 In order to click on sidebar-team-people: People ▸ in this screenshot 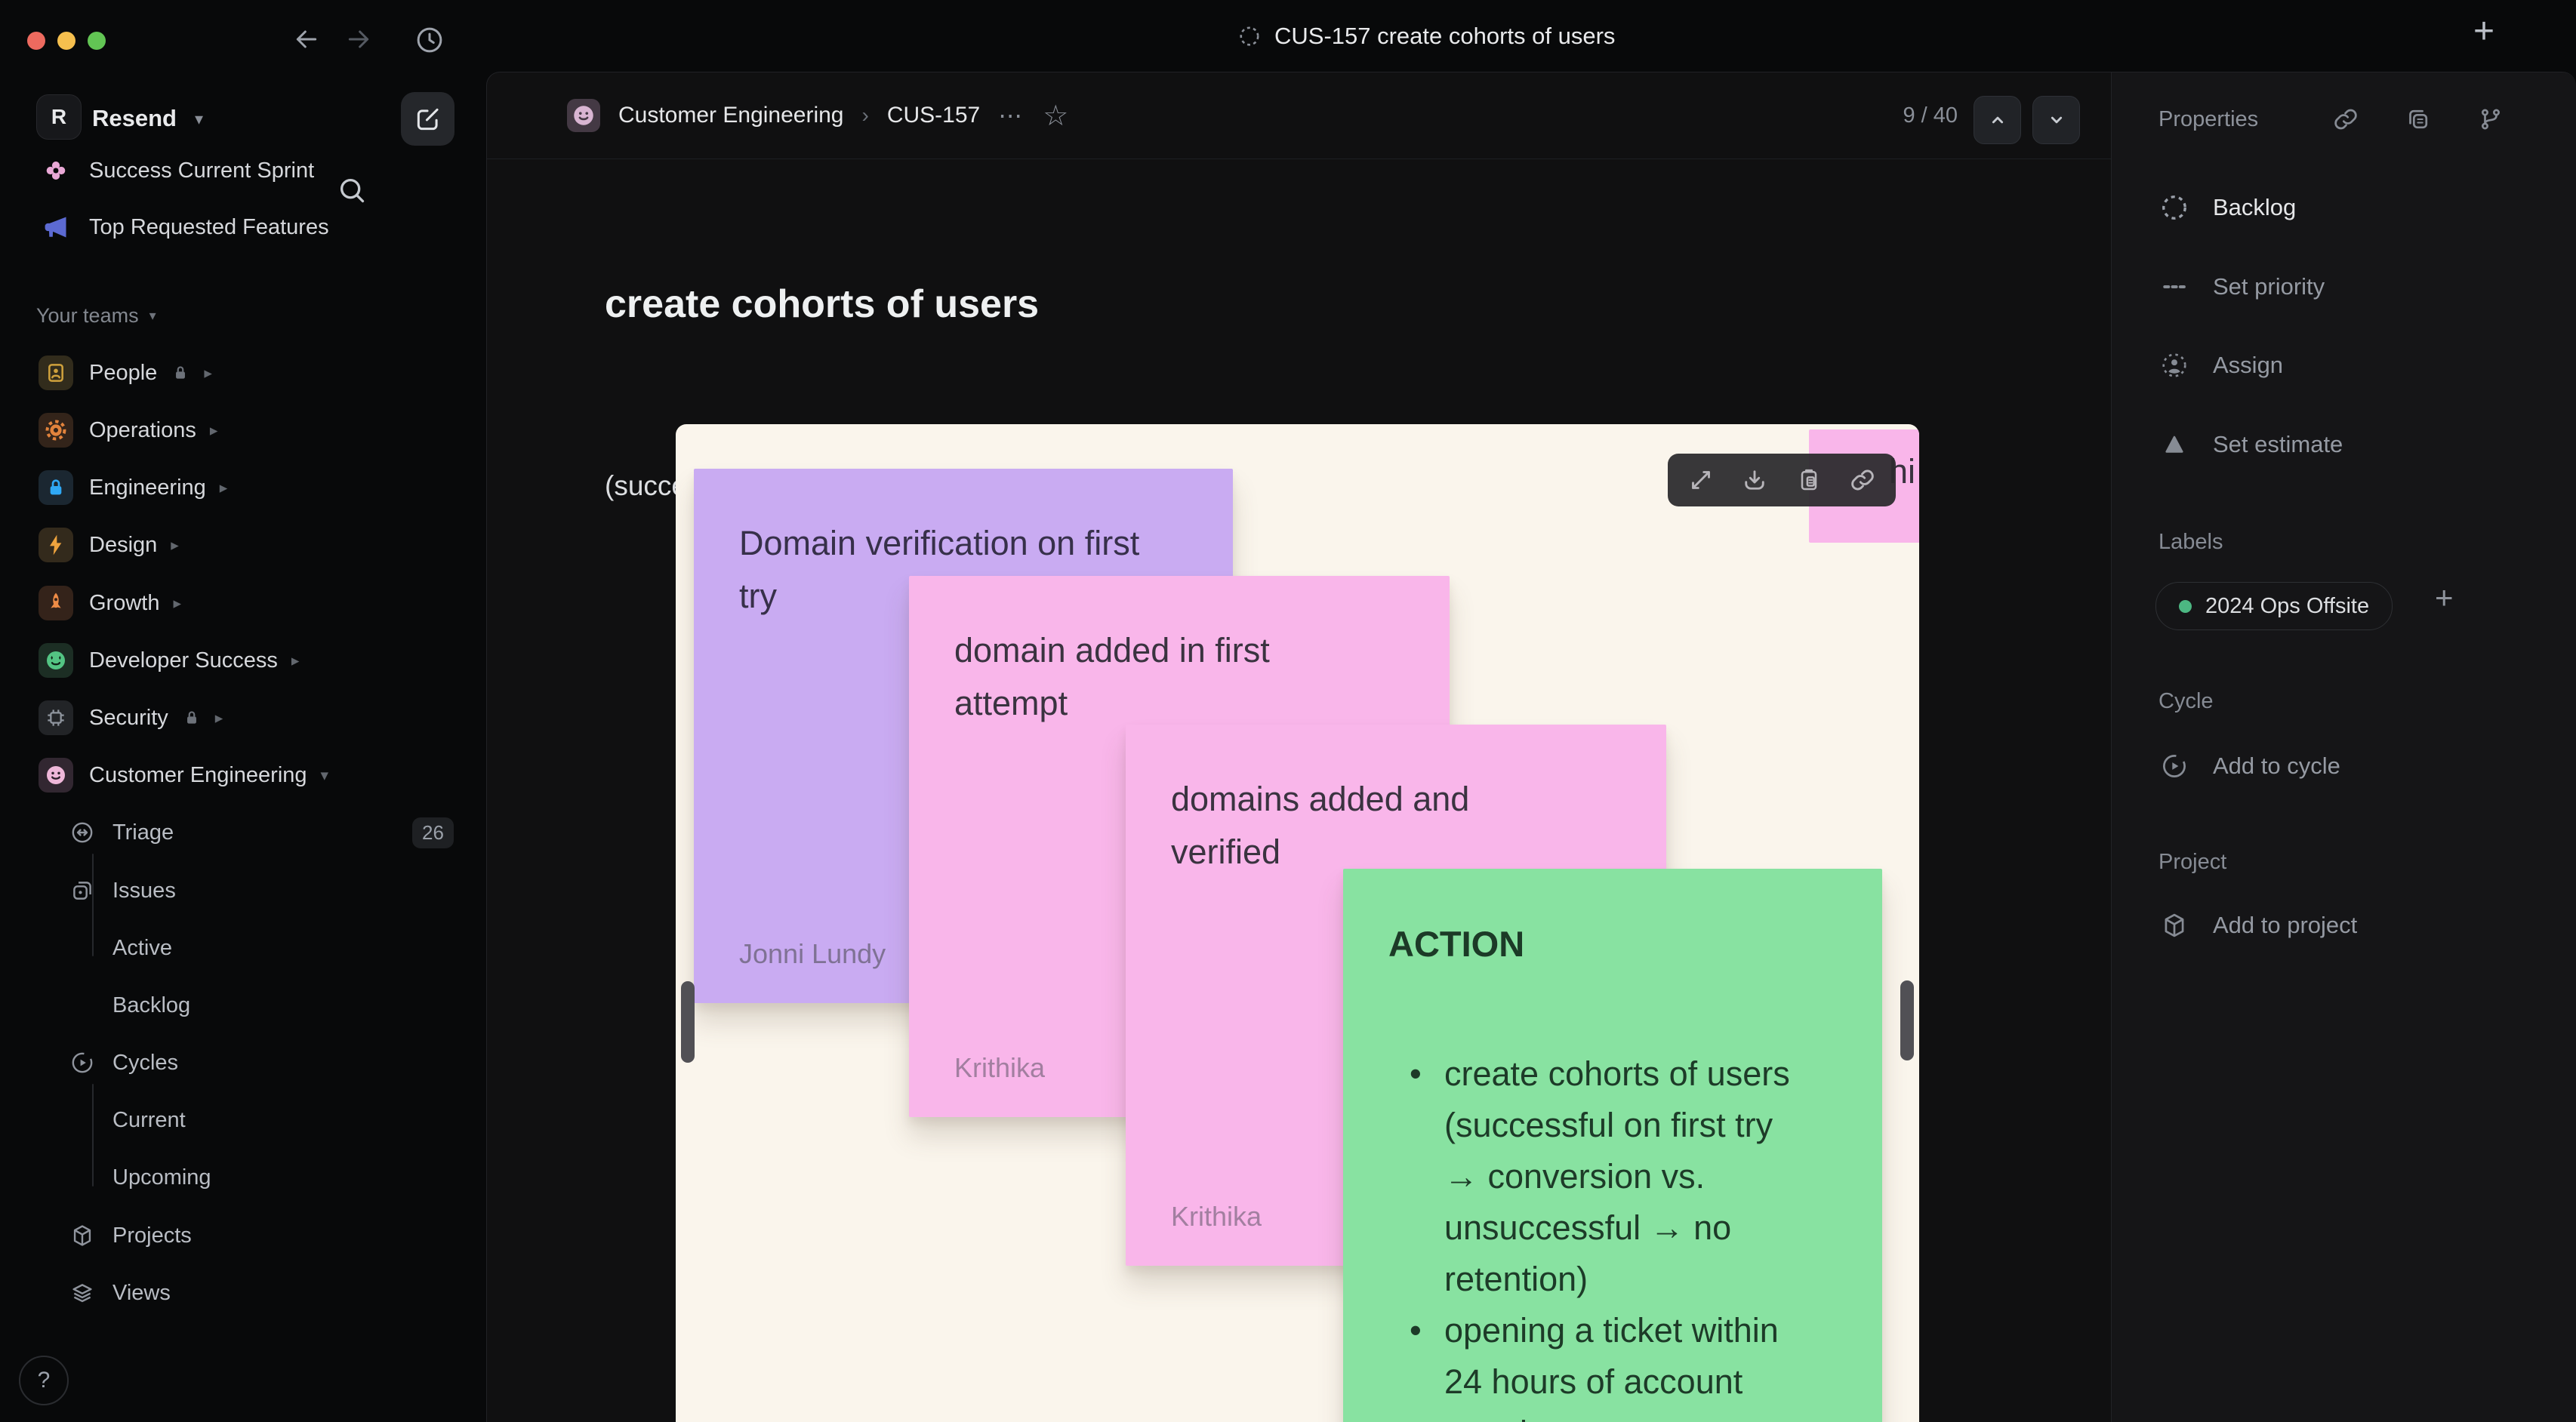, I will do `click(238, 373)`.